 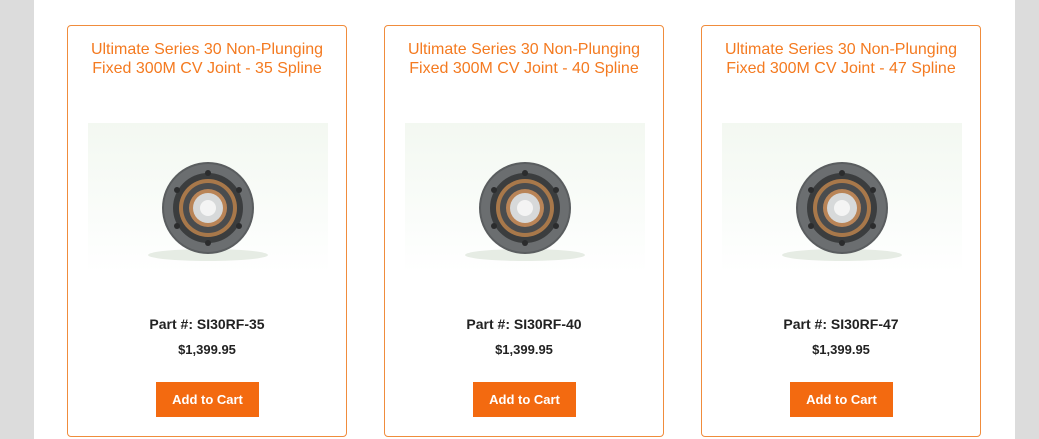 What do you see at coordinates (524, 324) in the screenshot?
I see `part-number: Part #: SI30RF-40` at bounding box center [524, 324].